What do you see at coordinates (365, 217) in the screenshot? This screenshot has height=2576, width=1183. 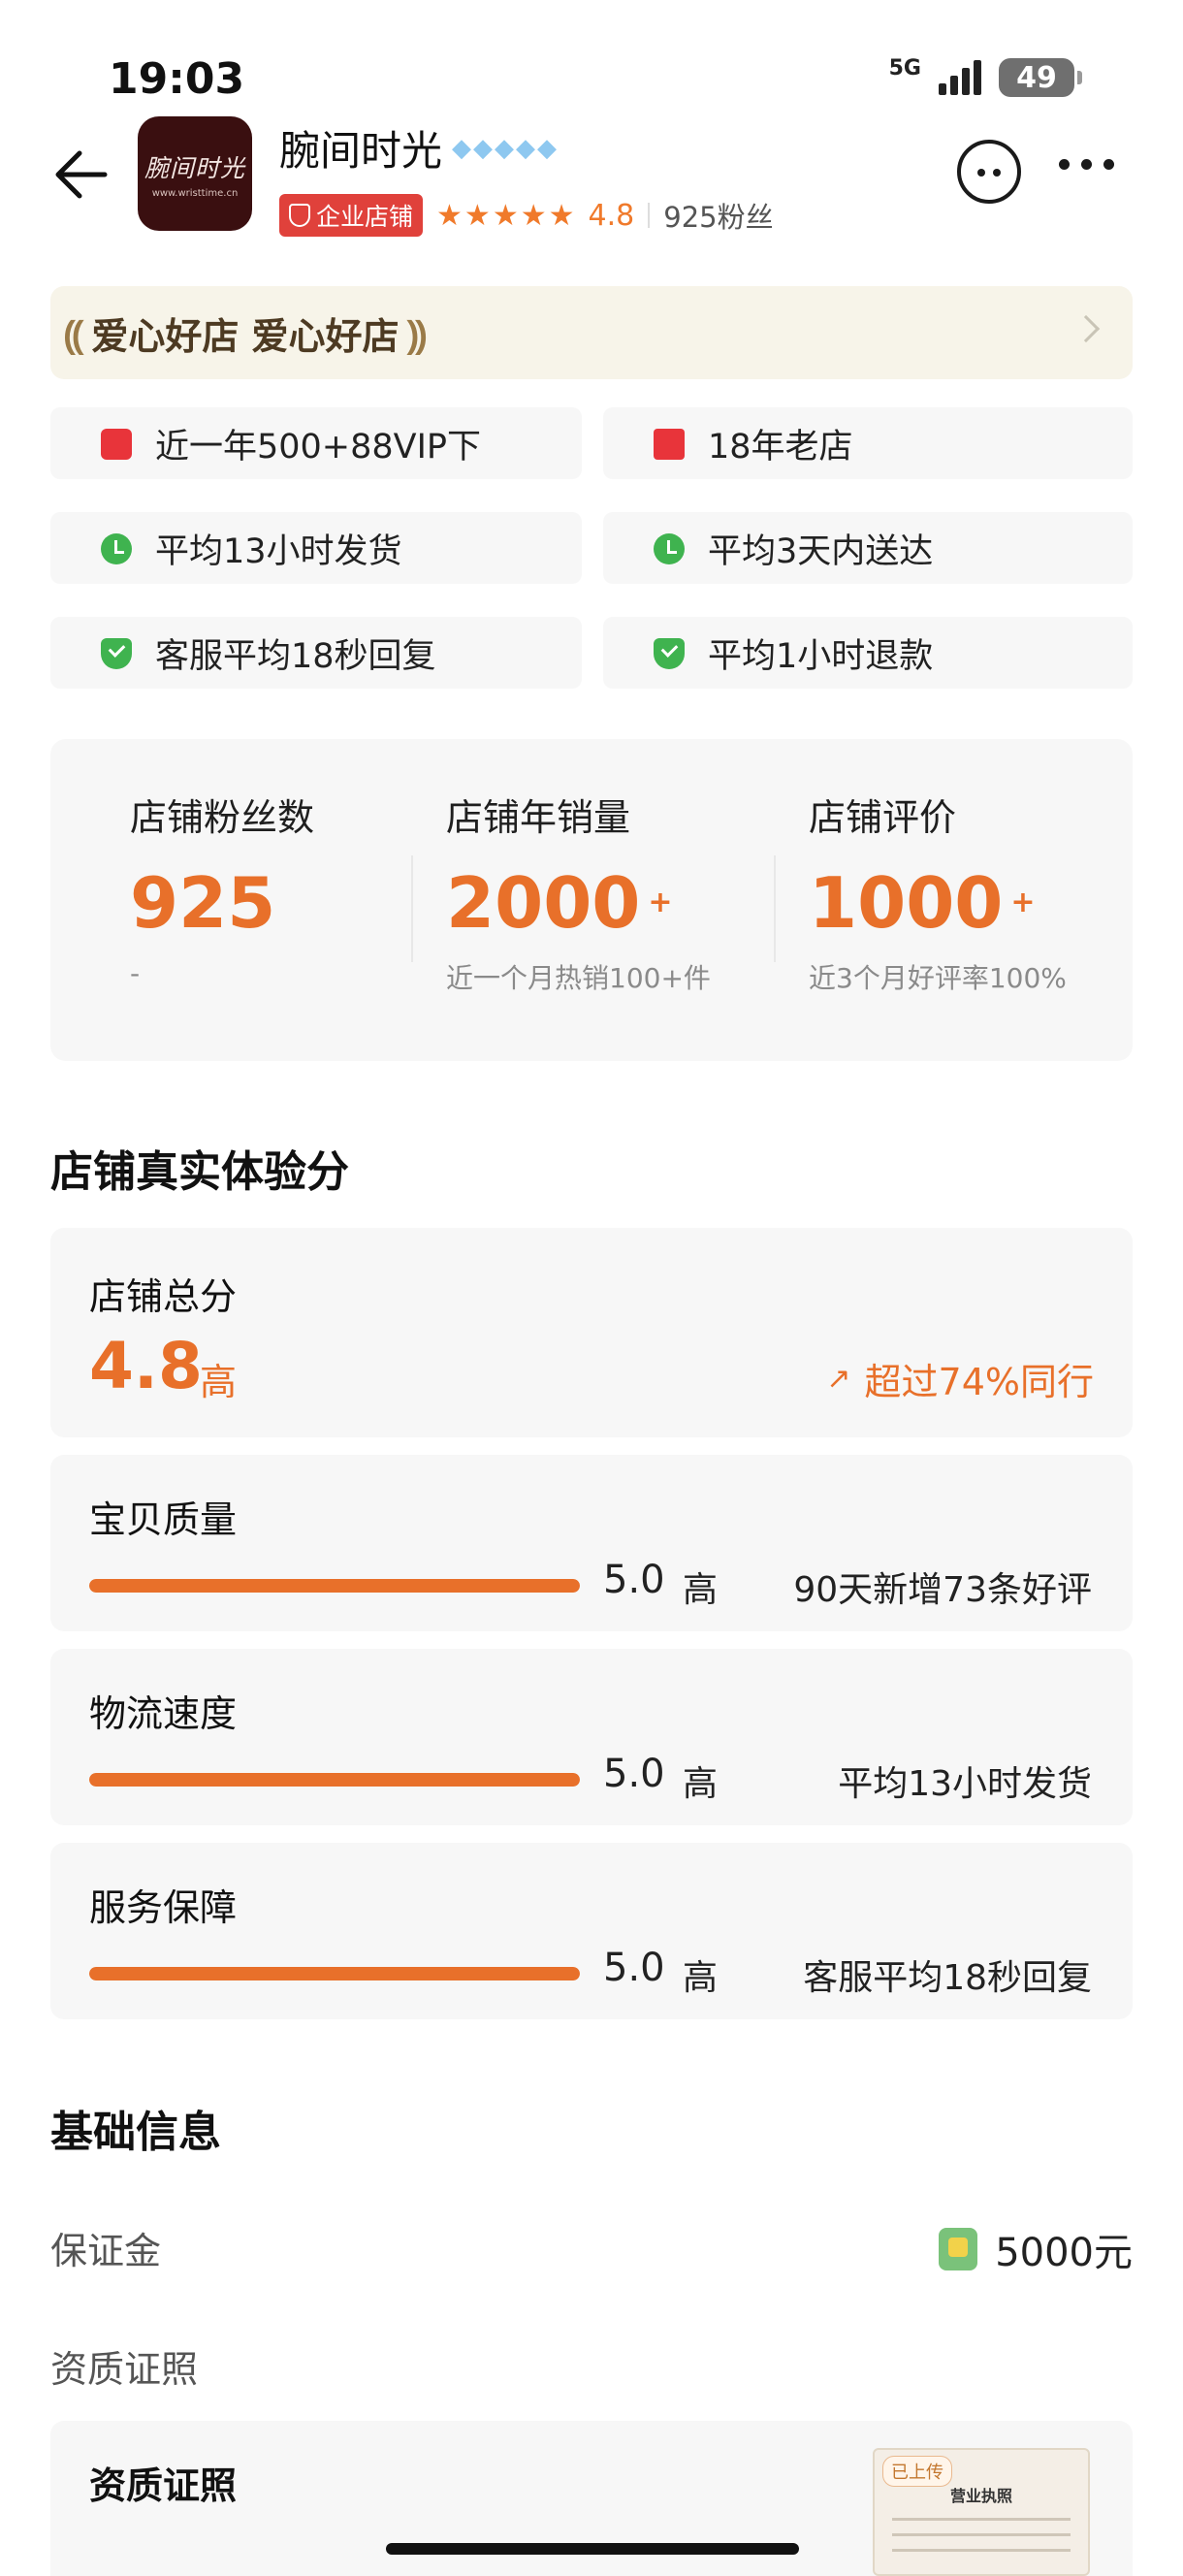 I see `enterprise-badge-label: 企业店铺` at bounding box center [365, 217].